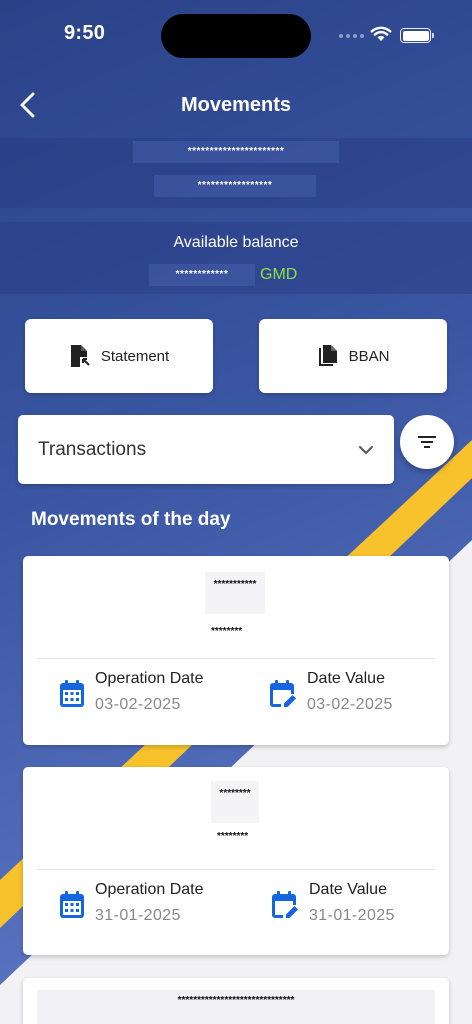  Describe the element at coordinates (333, 903) in the screenshot. I see `value-date-group: Date Value 31-01-2025` at that location.